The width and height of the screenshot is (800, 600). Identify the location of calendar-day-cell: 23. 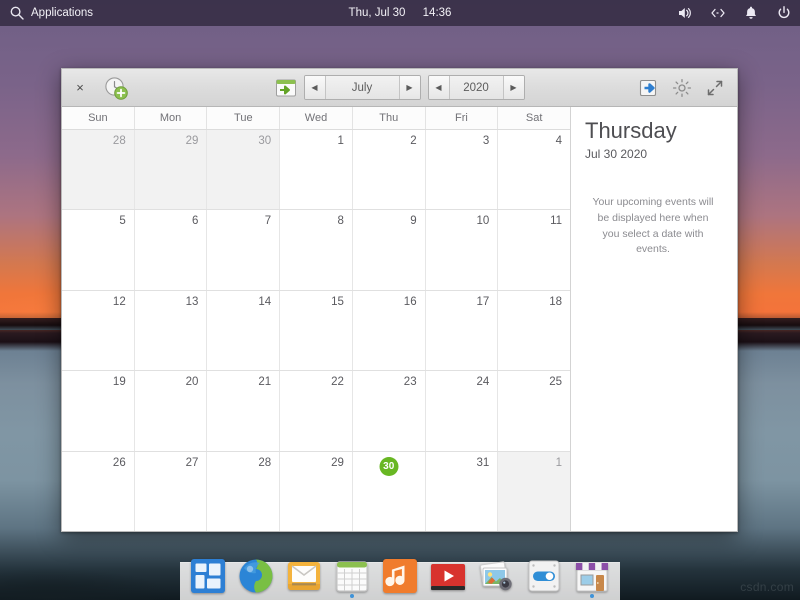
(389, 411).